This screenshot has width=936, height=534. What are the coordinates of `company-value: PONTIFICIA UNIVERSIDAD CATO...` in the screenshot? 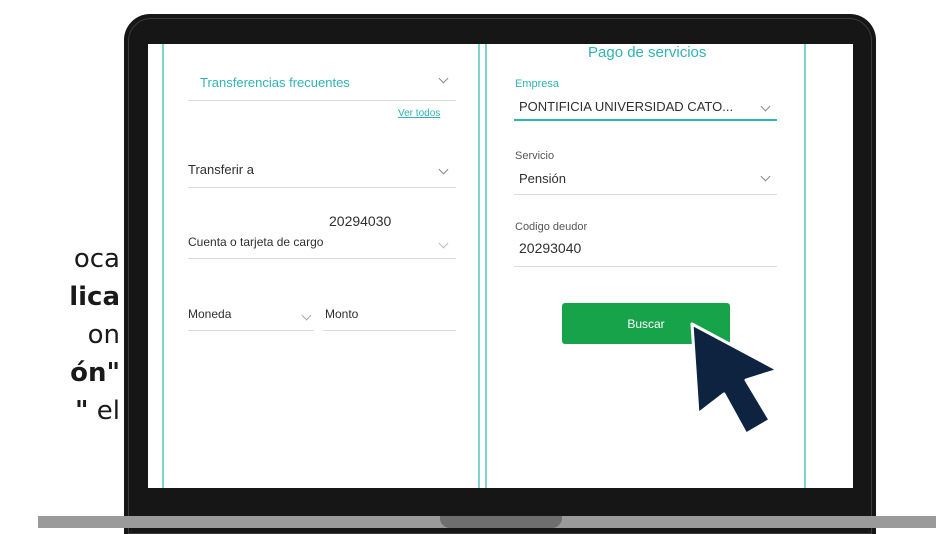 It's located at (626, 106).